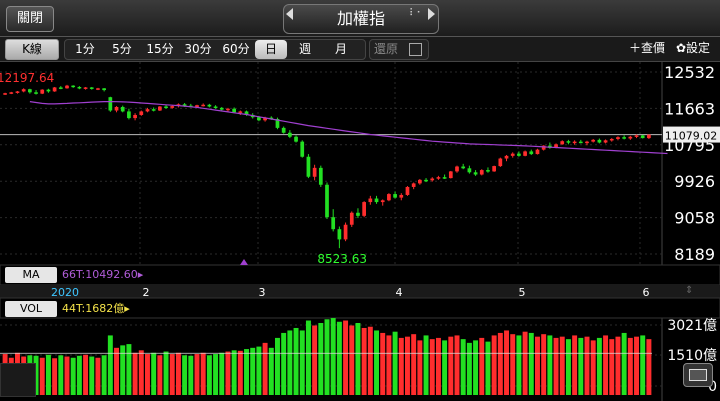  Describe the element at coordinates (341, 49) in the screenshot. I see `period-tab: 月` at that location.